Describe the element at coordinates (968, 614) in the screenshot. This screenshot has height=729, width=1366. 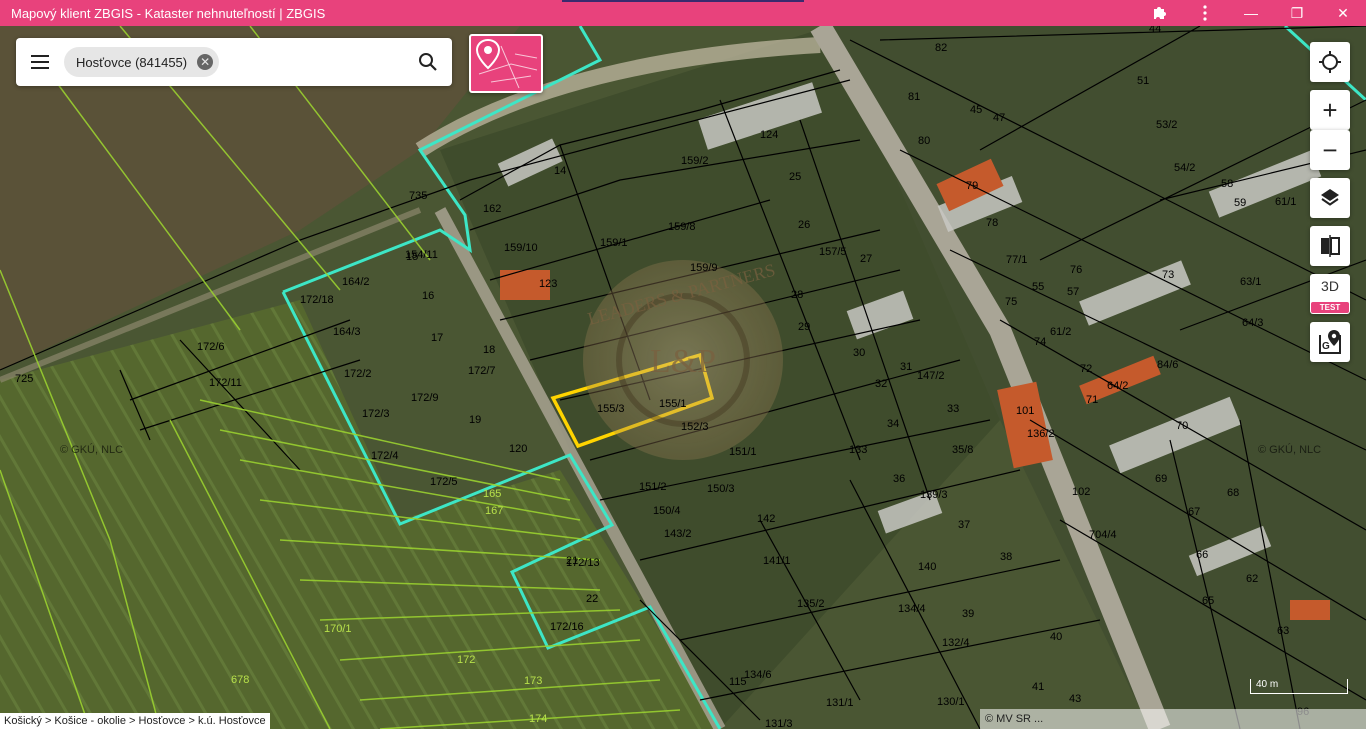
I see `parcel-label: 39` at that location.